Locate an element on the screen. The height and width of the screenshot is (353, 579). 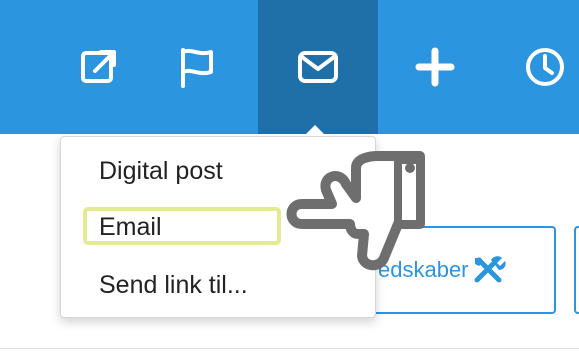
external-link-icon is located at coordinates (98, 66).